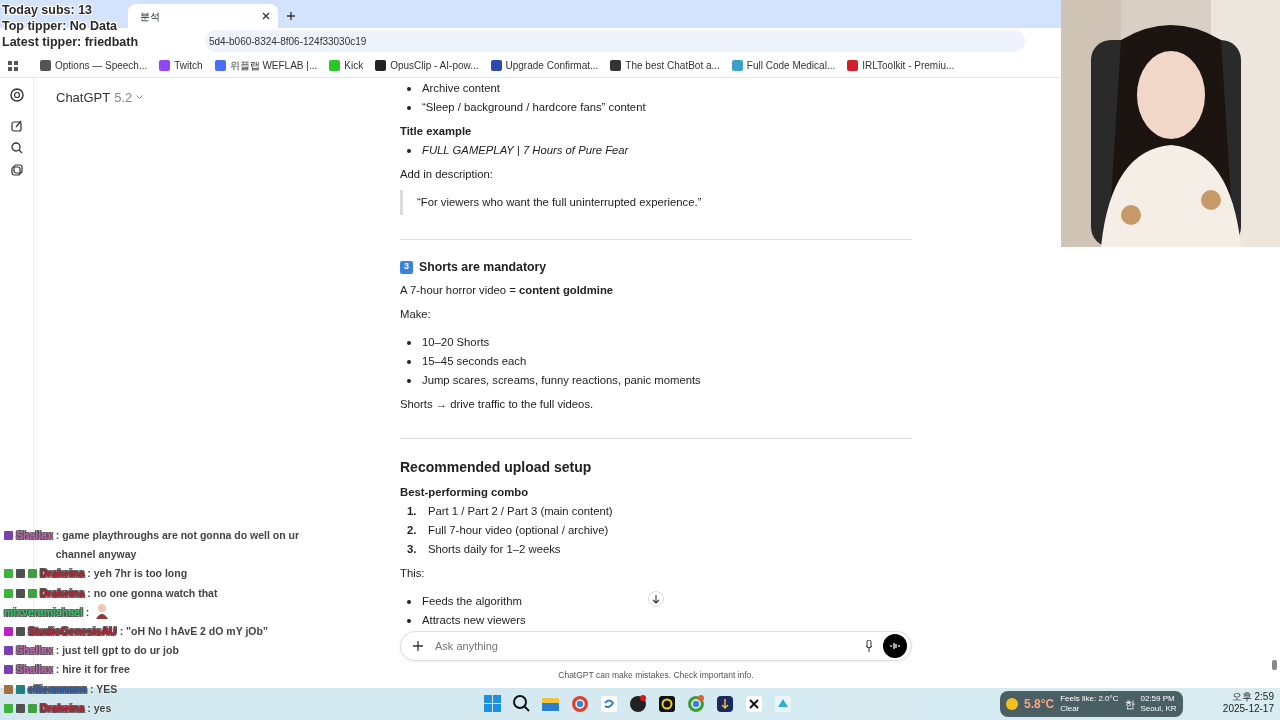 The height and width of the screenshot is (720, 1280). What do you see at coordinates (203, 16) in the screenshot?
I see `browser-tab: 분석` at bounding box center [203, 16].